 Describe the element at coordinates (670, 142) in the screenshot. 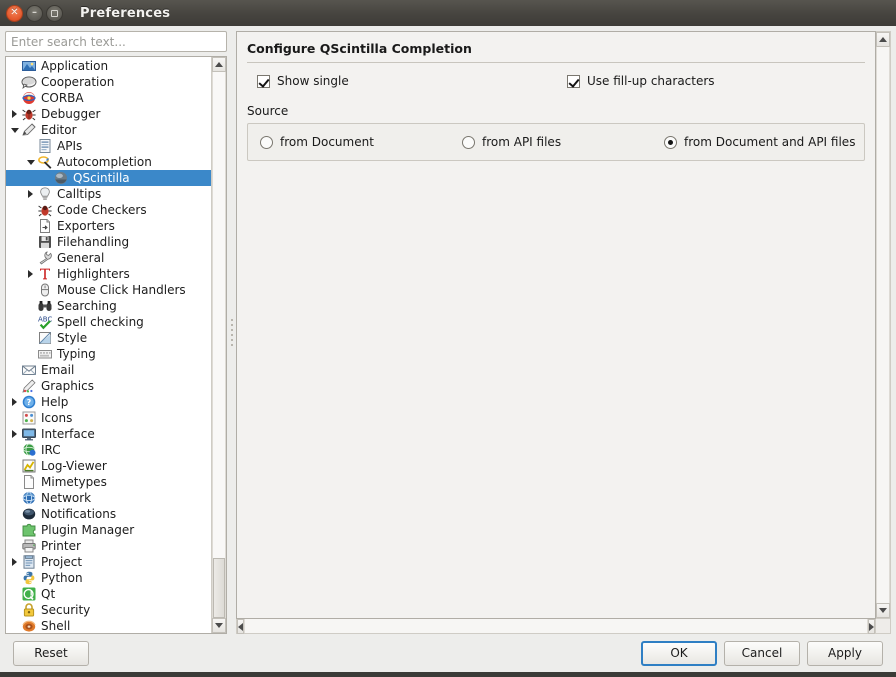

I see `radio-circle-selected-icon` at that location.